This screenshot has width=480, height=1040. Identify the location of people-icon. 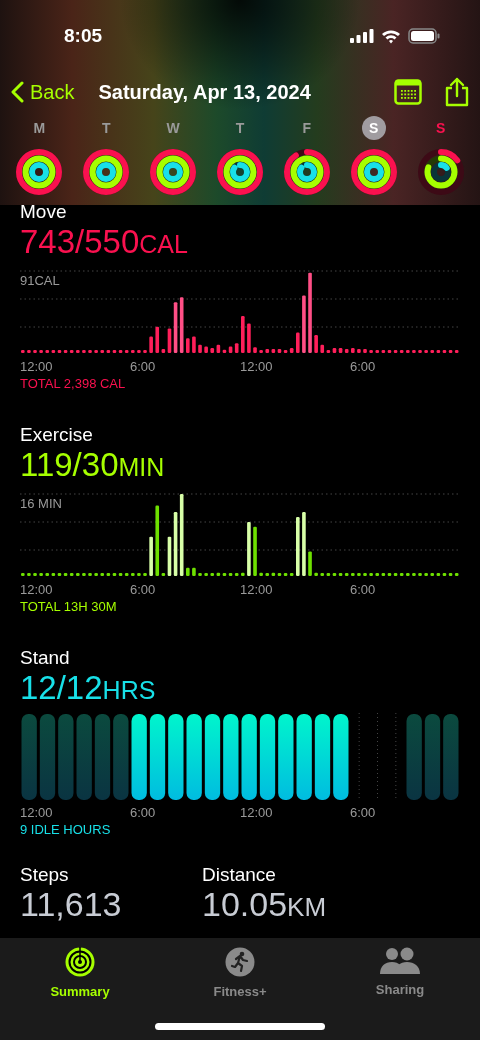
(400, 961).